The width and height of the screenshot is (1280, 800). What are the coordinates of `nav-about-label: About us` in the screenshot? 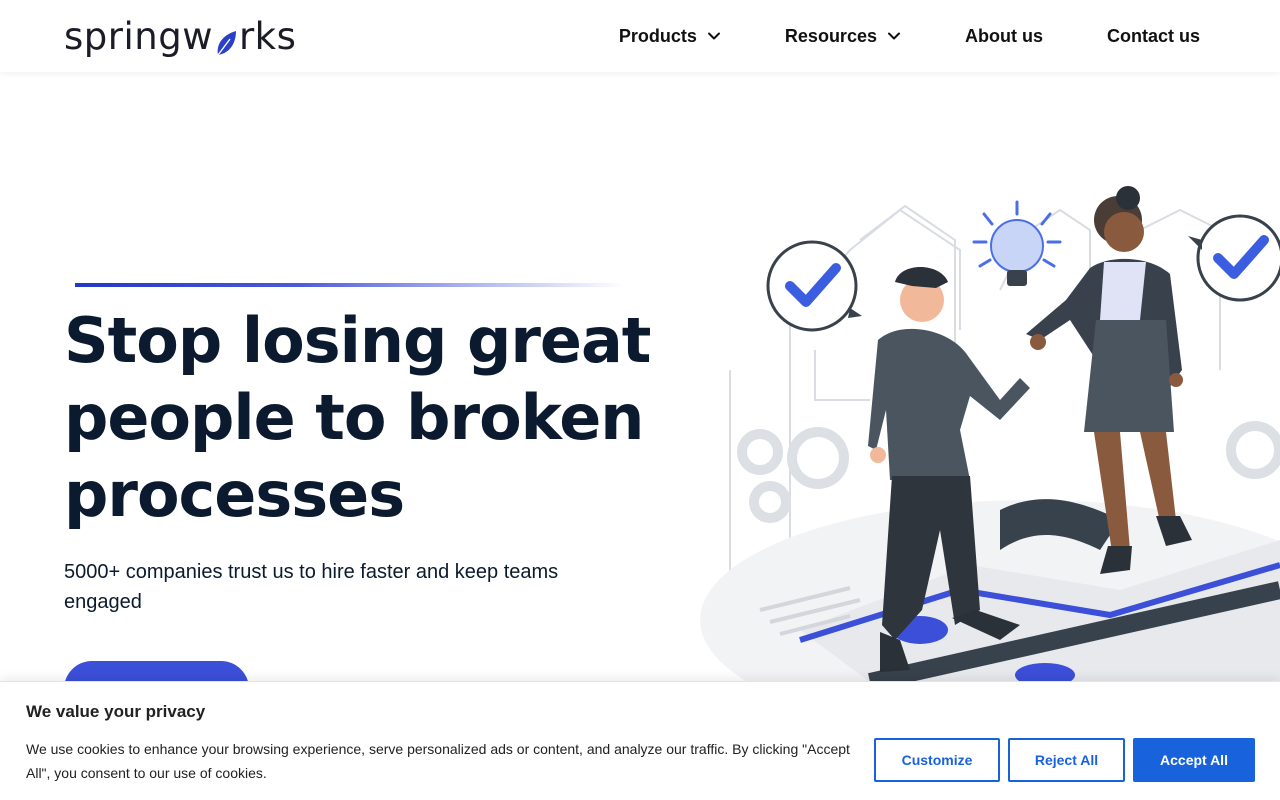 It's located at (1003, 35).